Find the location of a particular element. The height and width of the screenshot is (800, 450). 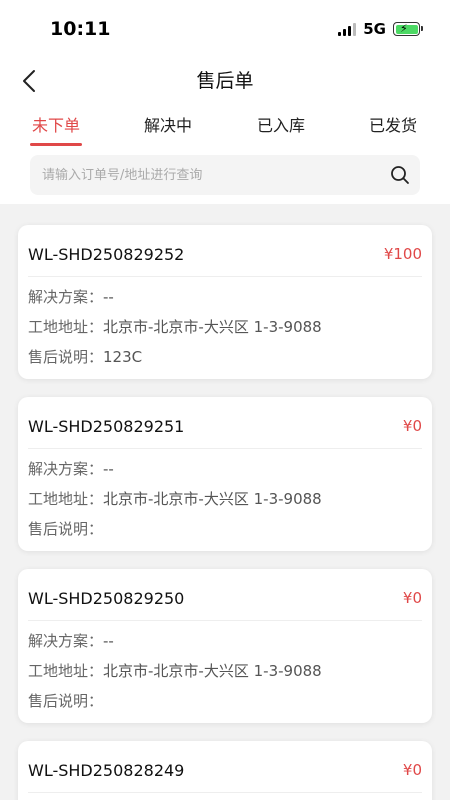

tab-in-stock: 已入库 is located at coordinates (281, 132).